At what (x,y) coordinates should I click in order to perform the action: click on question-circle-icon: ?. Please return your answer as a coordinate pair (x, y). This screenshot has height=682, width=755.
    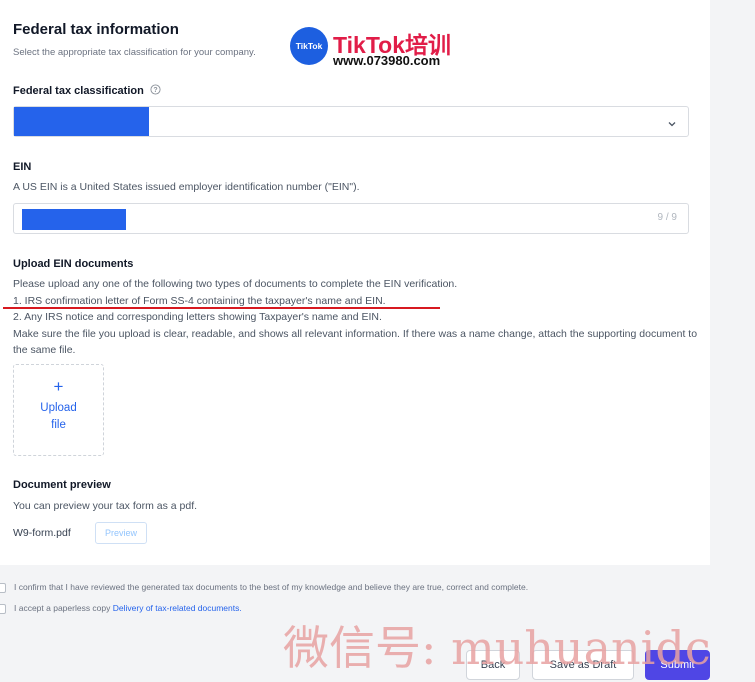
    Looking at the image, I should click on (155, 91).